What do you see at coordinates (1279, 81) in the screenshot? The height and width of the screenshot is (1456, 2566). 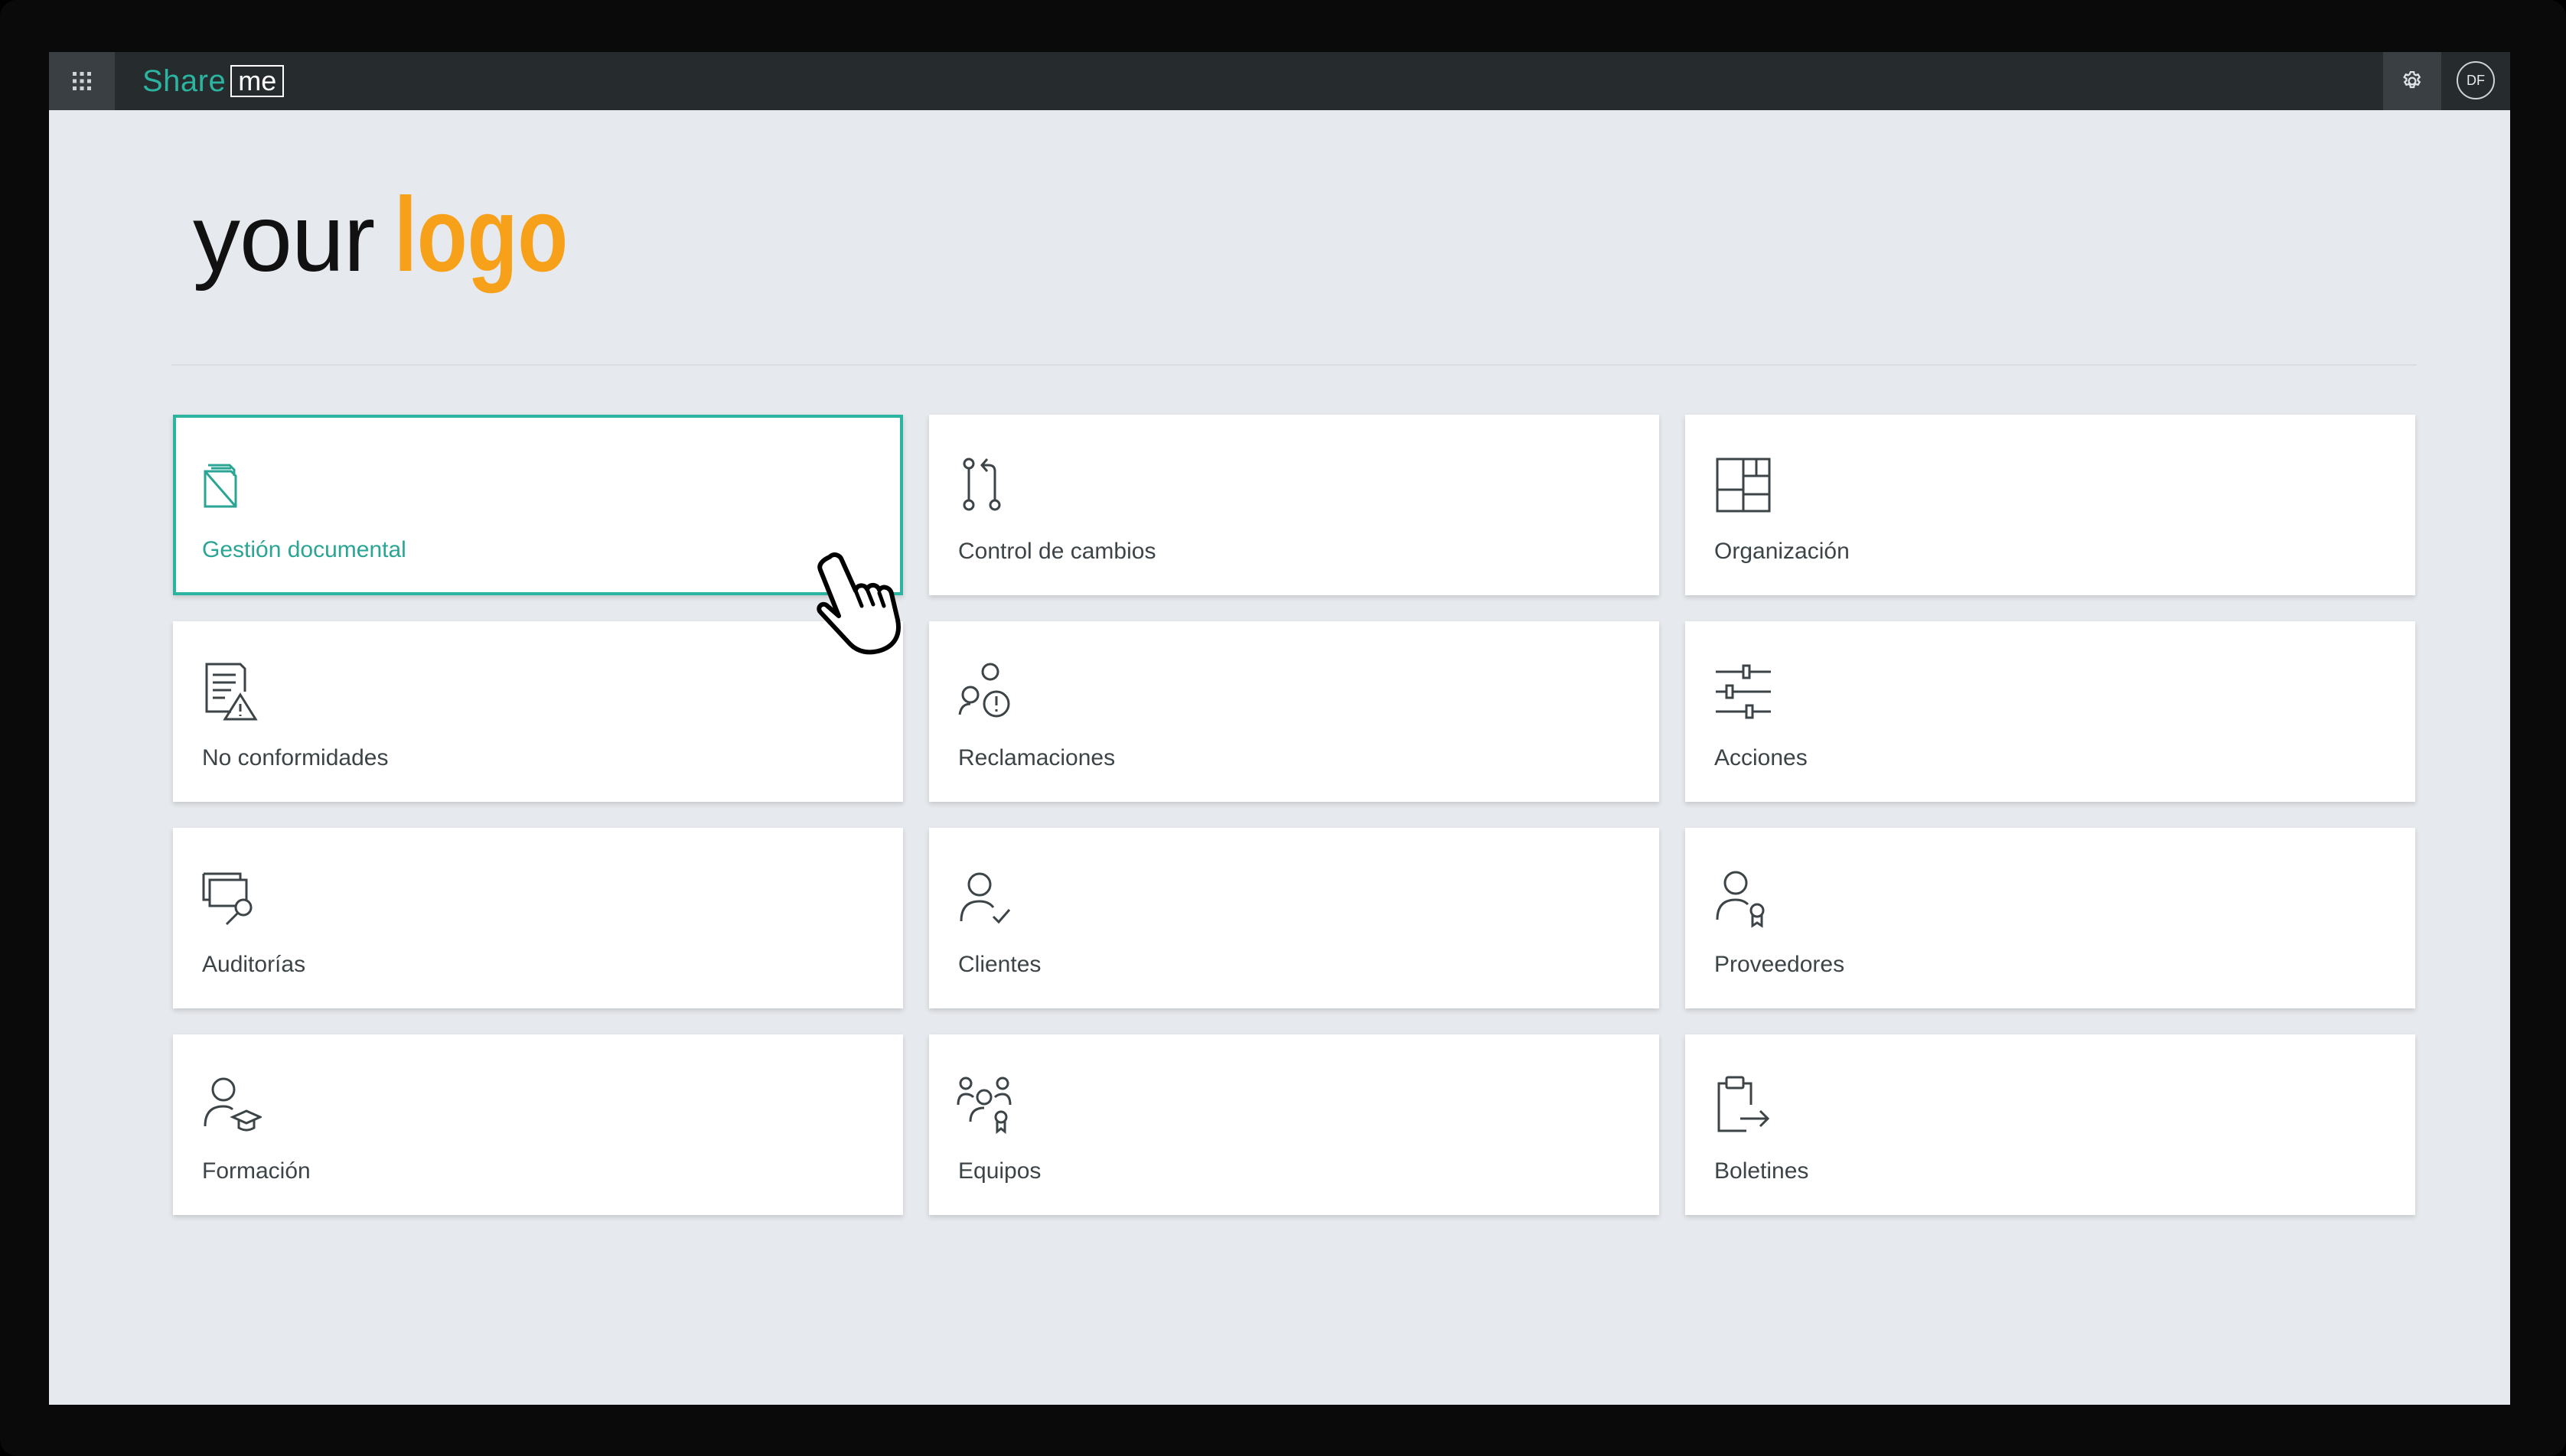 I see `top-bar: Share me DF` at bounding box center [1279, 81].